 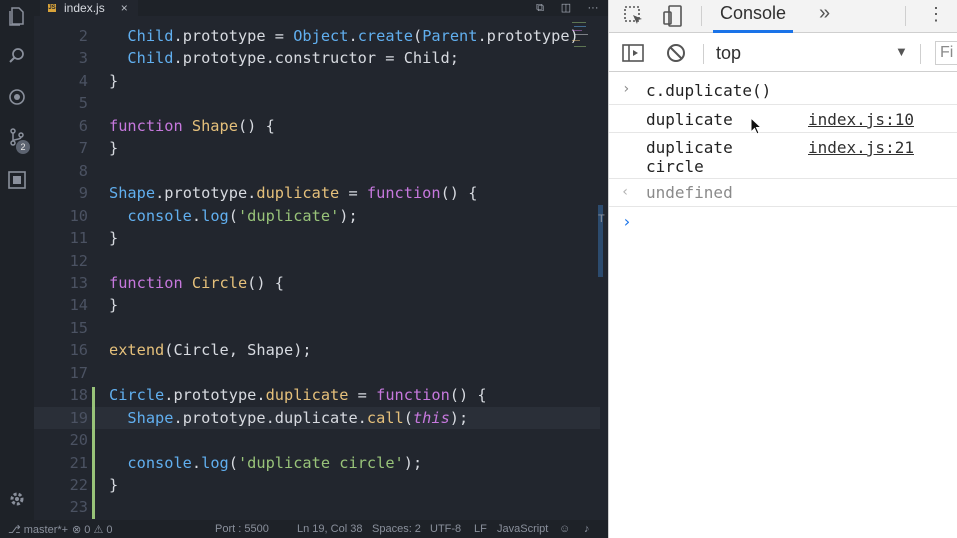 What do you see at coordinates (317, 485) in the screenshot?
I see `code-line: 22}` at bounding box center [317, 485].